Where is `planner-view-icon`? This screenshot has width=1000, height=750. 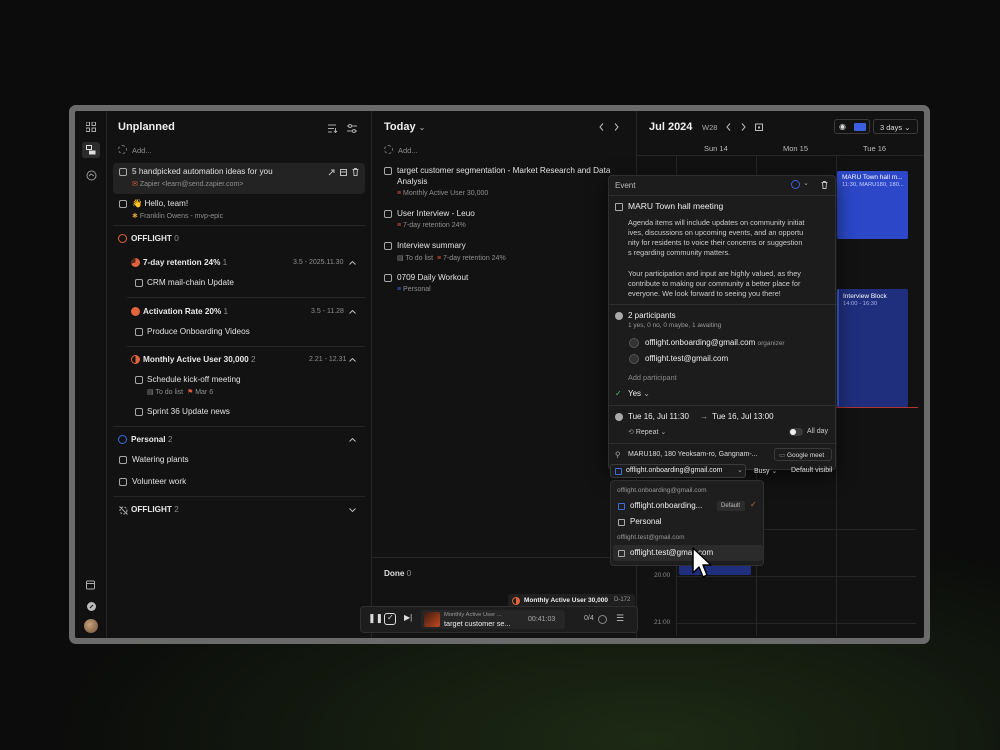
planner-view-icon is located at coordinates (91, 150).